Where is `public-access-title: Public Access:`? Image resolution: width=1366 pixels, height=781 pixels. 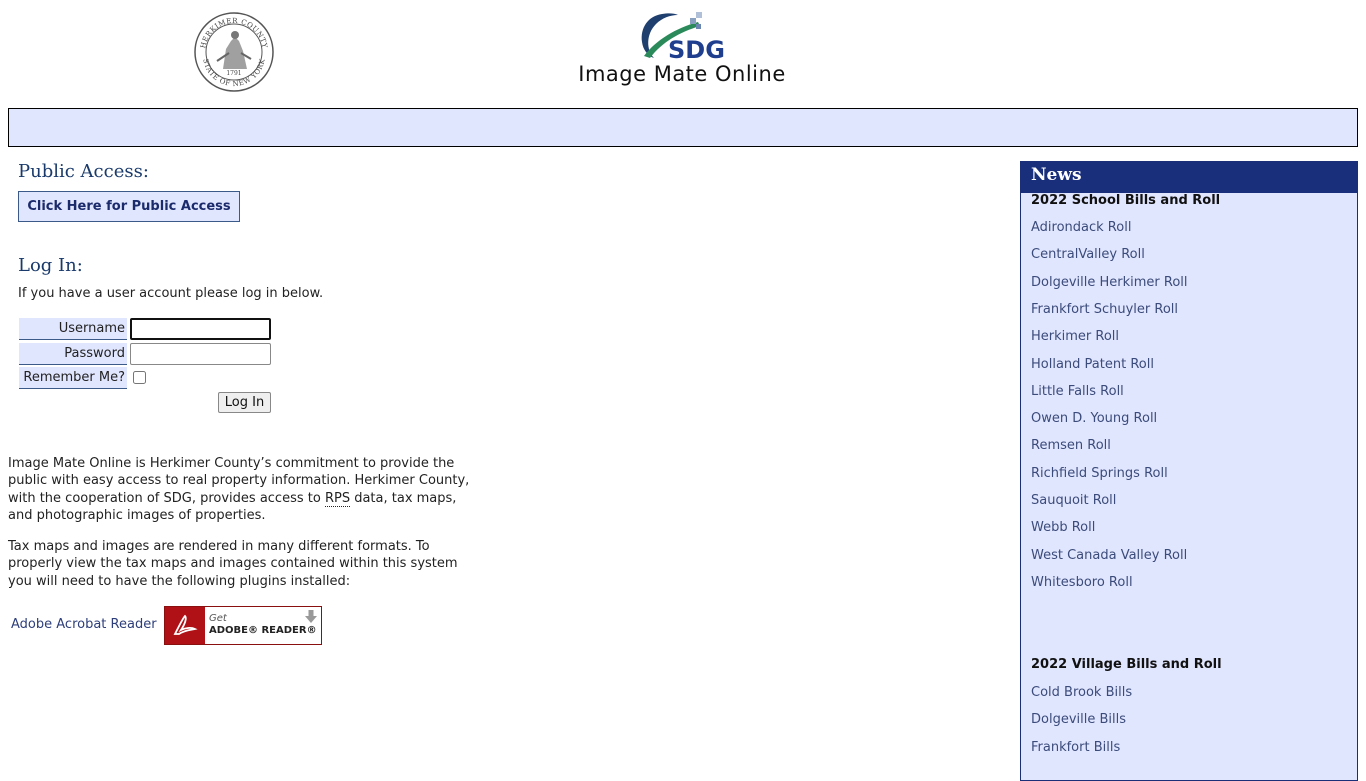
public-access-title: Public Access: is located at coordinates (83, 171).